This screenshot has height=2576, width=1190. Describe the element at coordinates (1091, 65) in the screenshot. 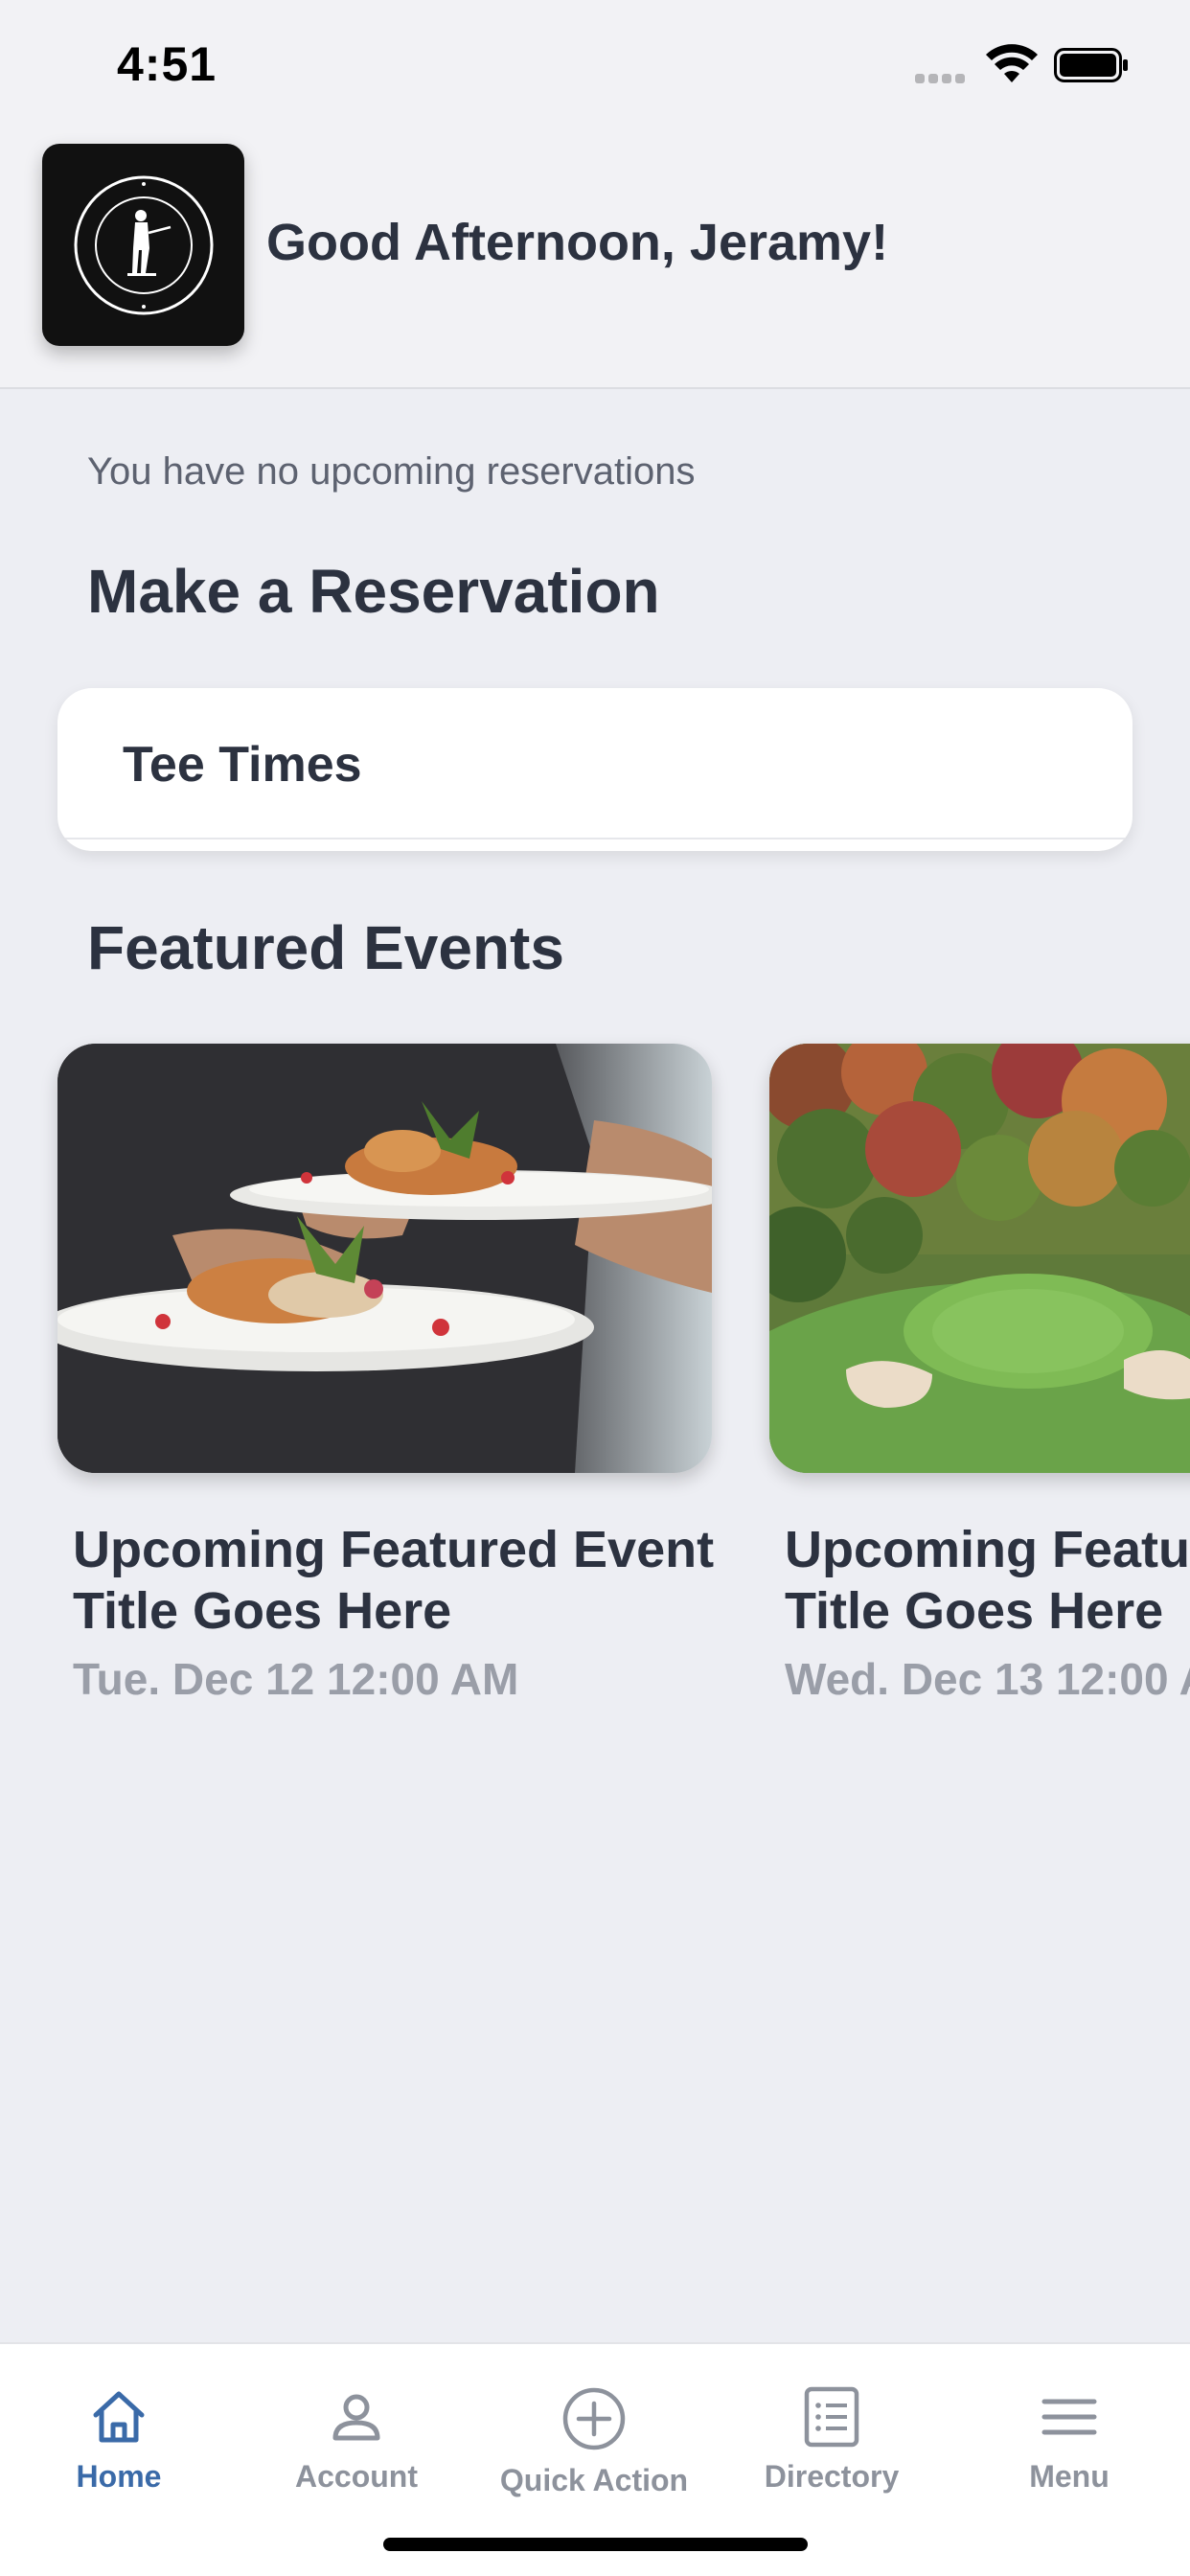

I see `battery-icon` at that location.